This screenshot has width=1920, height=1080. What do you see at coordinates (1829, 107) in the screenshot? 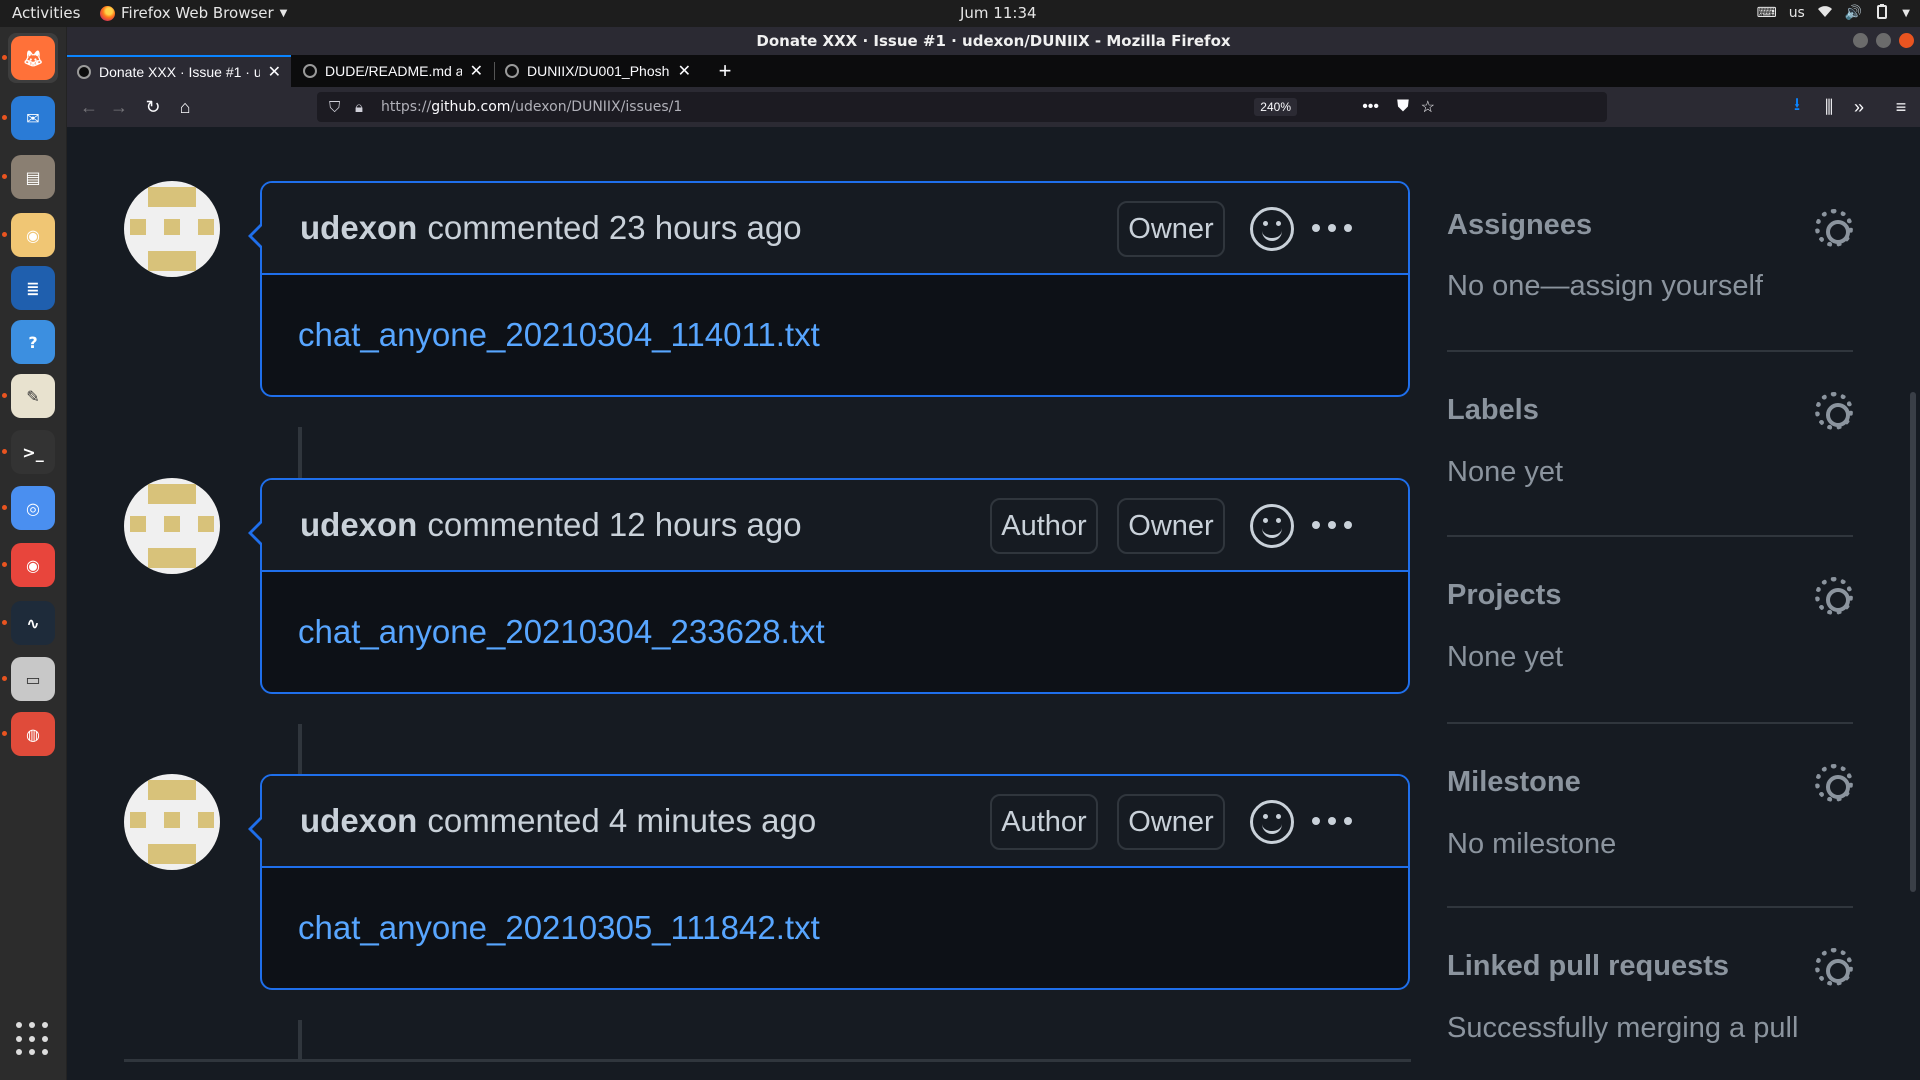
I see `library-icon: ⫼` at bounding box center [1829, 107].